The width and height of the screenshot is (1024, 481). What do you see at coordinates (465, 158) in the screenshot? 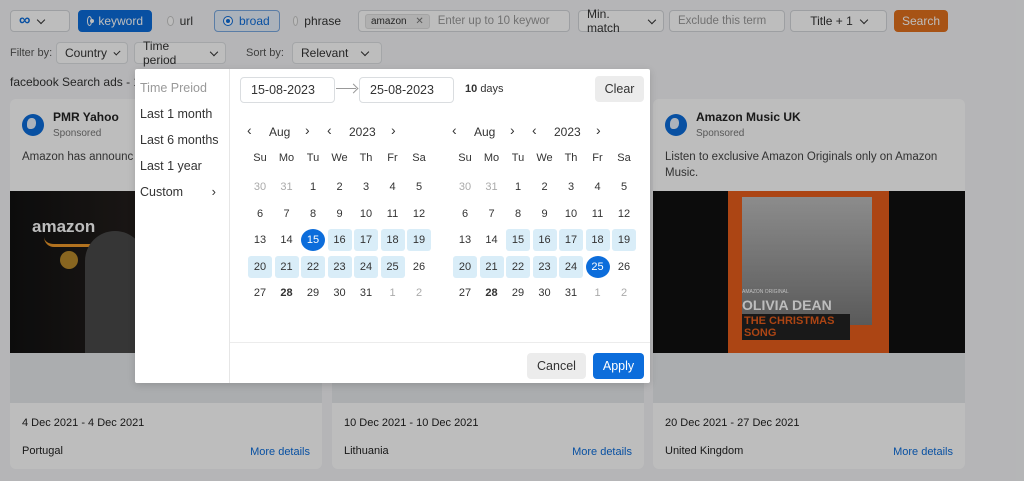
I see `weekday-label: Su` at bounding box center [465, 158].